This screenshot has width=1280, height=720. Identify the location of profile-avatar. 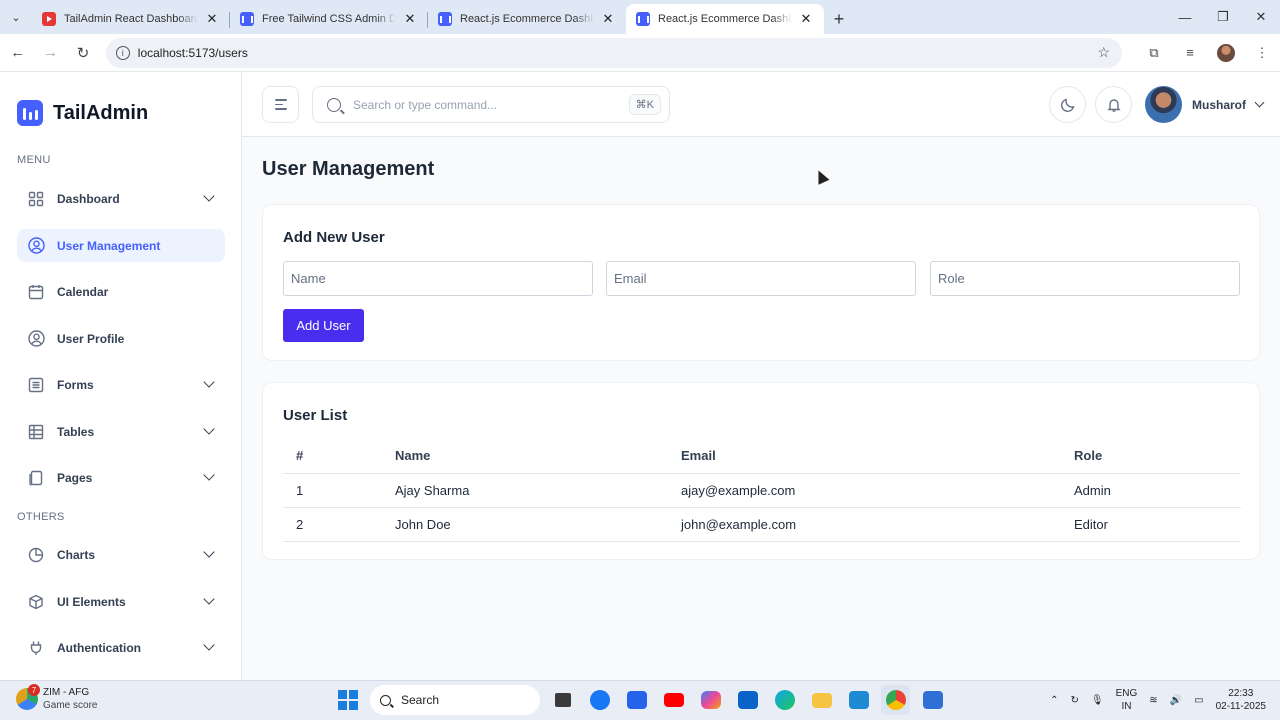
(1226, 53).